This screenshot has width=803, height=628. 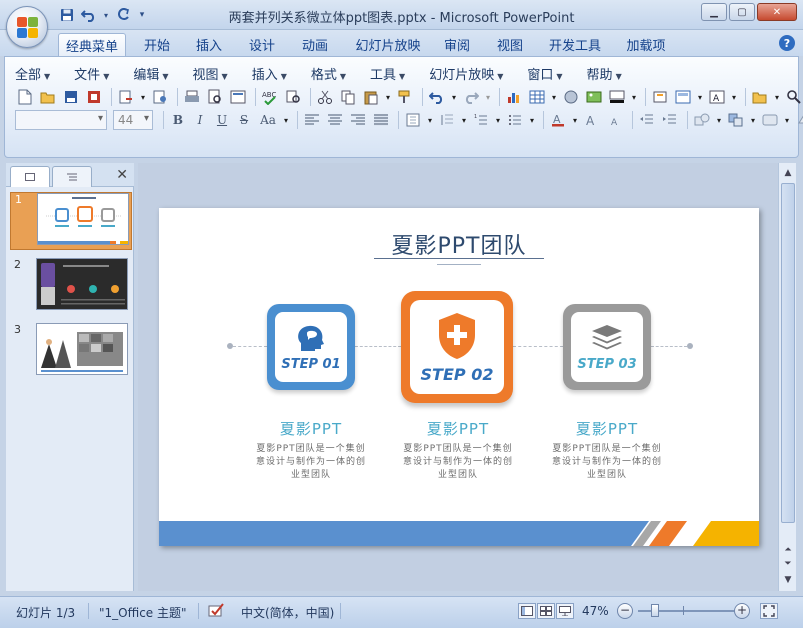 I want to click on slide-sorter-view-button, so click(x=546, y=611).